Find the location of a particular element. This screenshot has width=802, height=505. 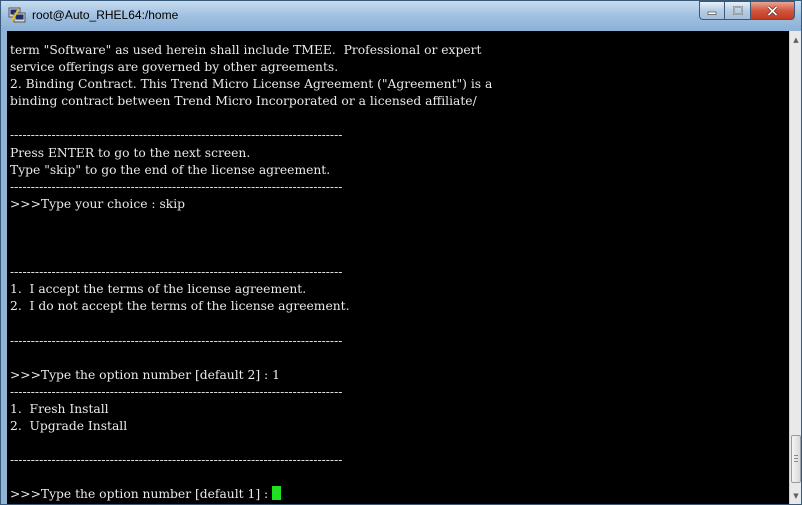

text-cursor is located at coordinates (277, 493).